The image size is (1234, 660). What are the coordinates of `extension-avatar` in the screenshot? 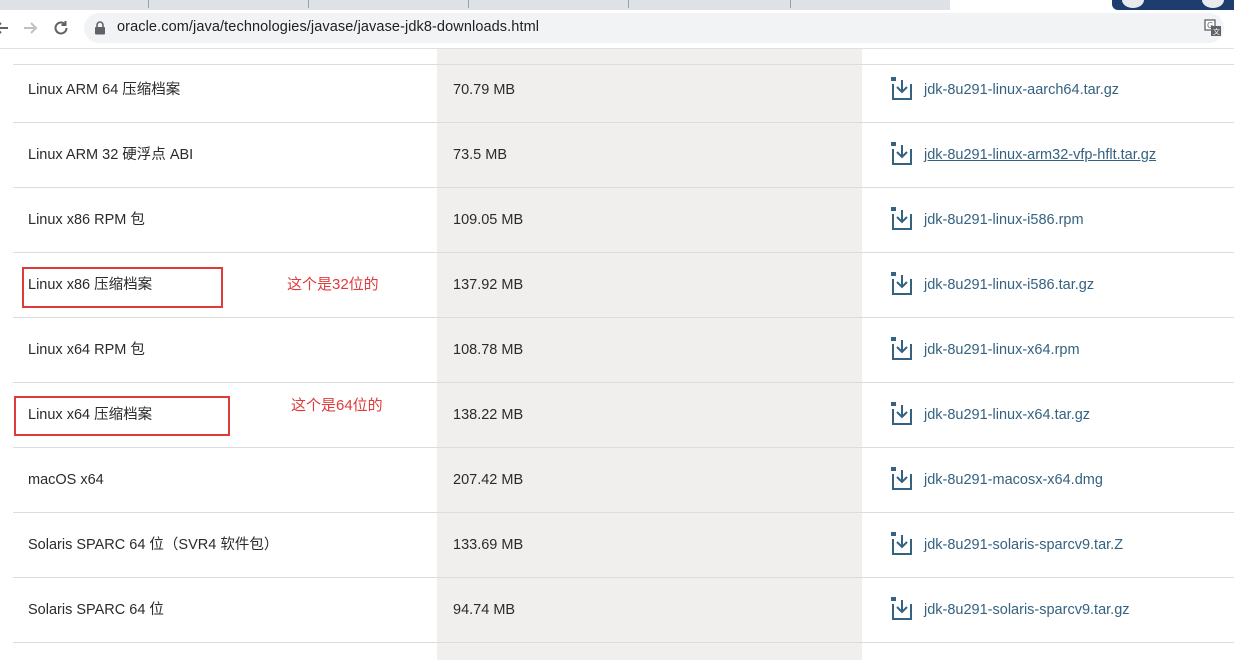 It's located at (1213, 4).